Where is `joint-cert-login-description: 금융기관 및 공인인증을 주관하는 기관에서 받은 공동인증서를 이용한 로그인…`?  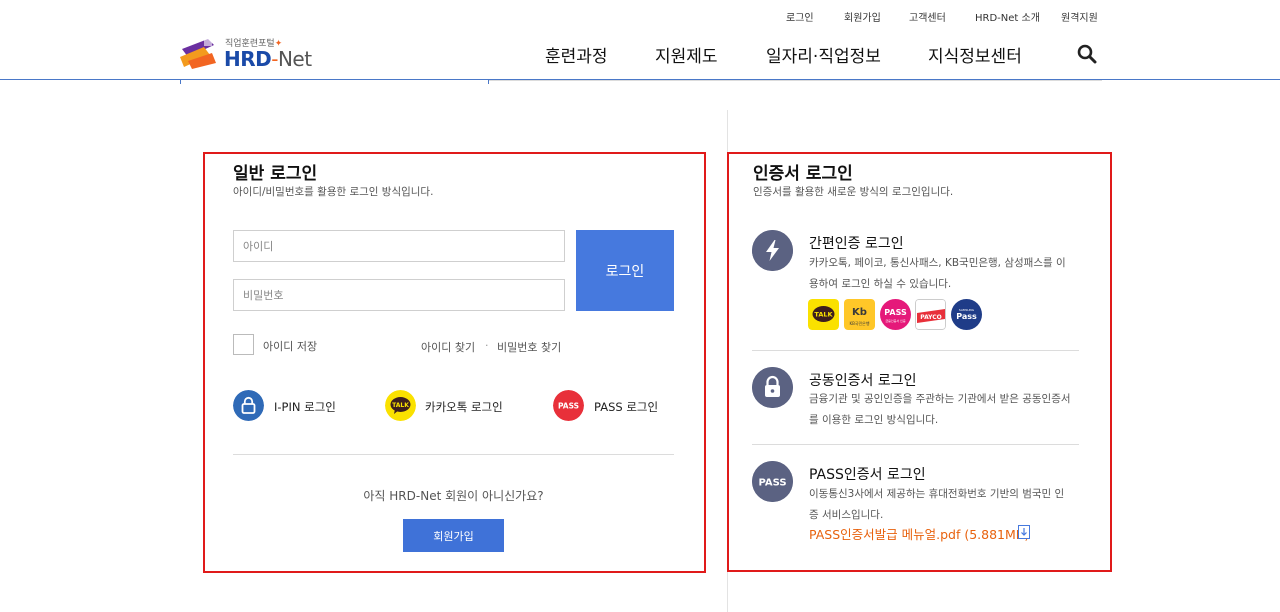 joint-cert-login-description: 금융기관 및 공인인증을 주관하는 기관에서 받은 공동인증서를 이용한 로그인… is located at coordinates (940, 409).